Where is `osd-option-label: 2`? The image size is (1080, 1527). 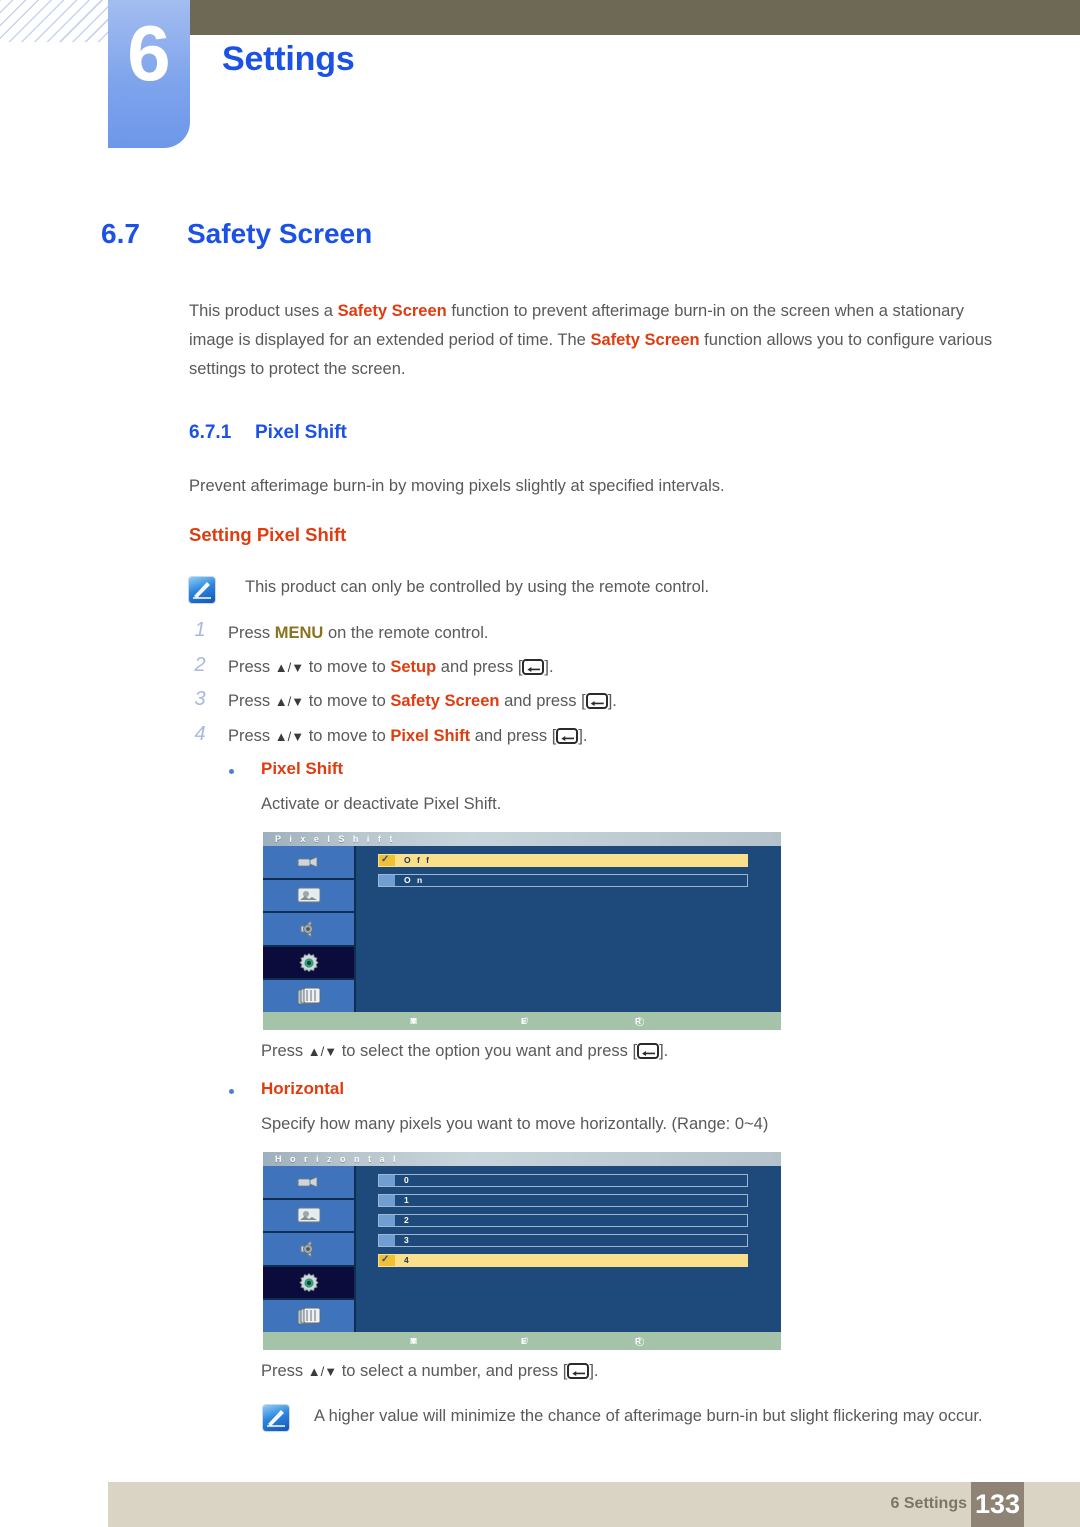 osd-option-label: 2 is located at coordinates (407, 1220).